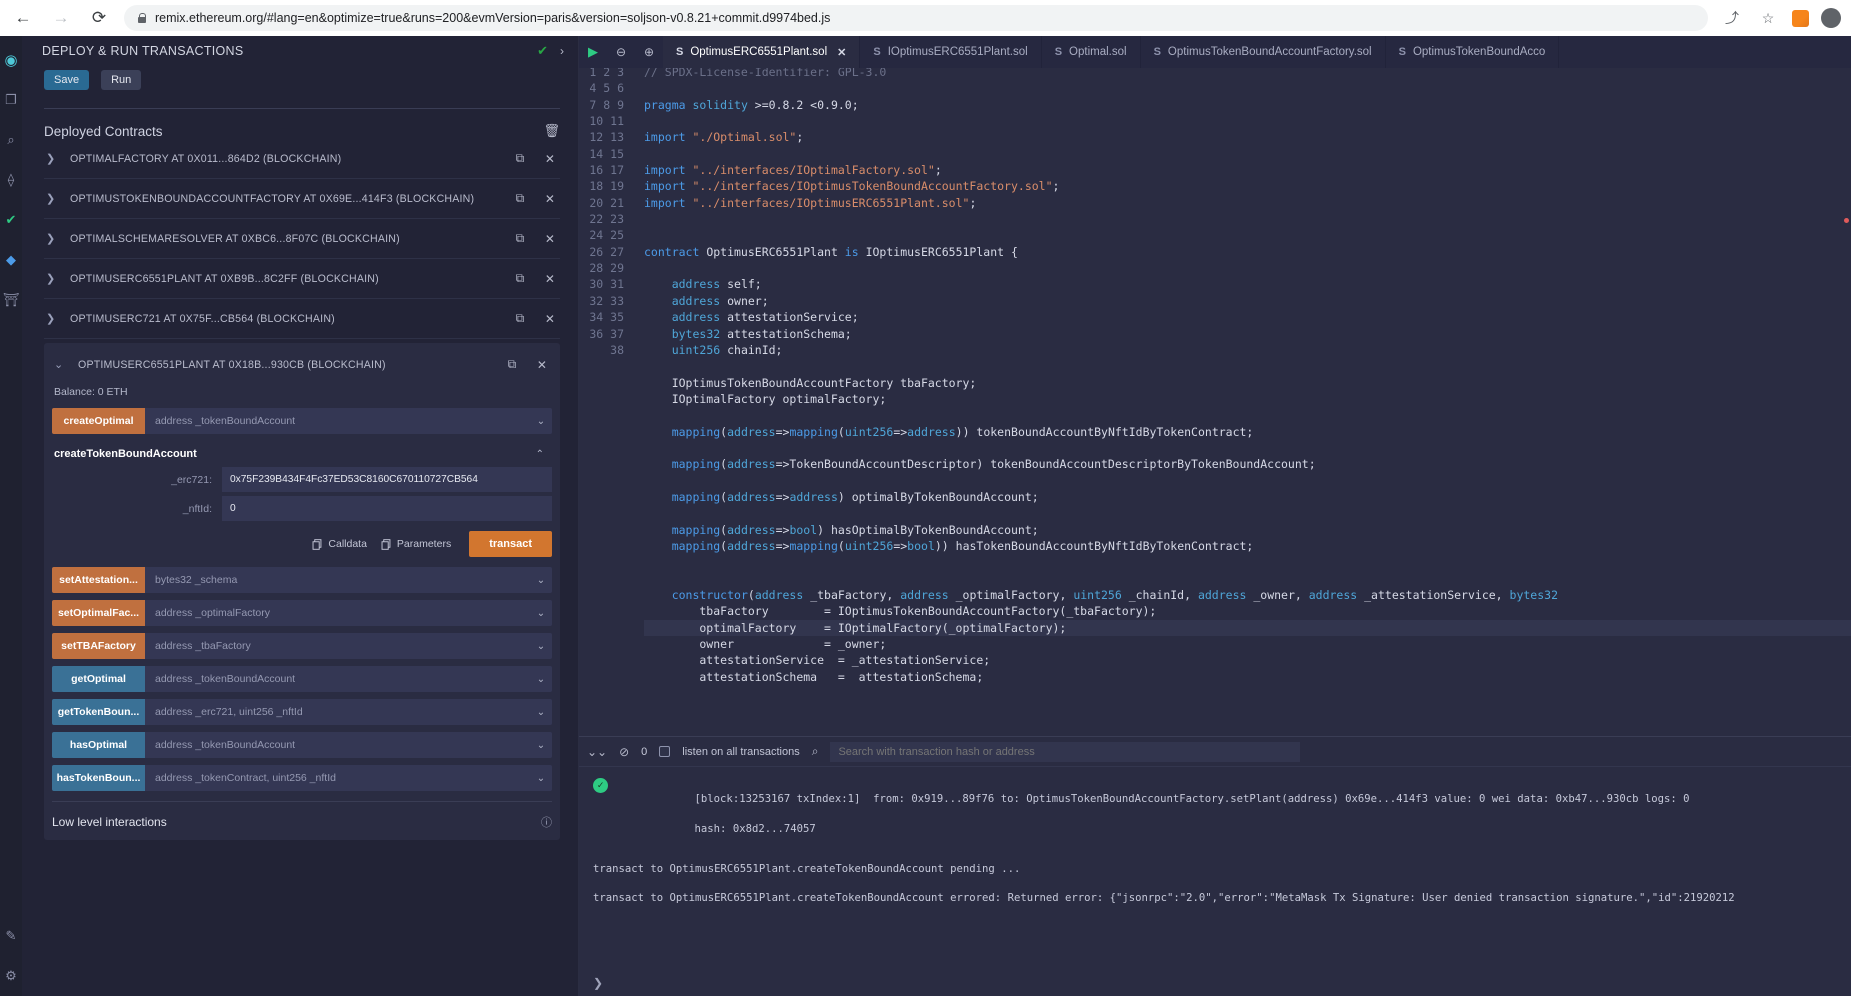 The width and height of the screenshot is (1851, 996). Describe the element at coordinates (11, 100) in the screenshot. I see `file-explorer-icon: ❐` at that location.